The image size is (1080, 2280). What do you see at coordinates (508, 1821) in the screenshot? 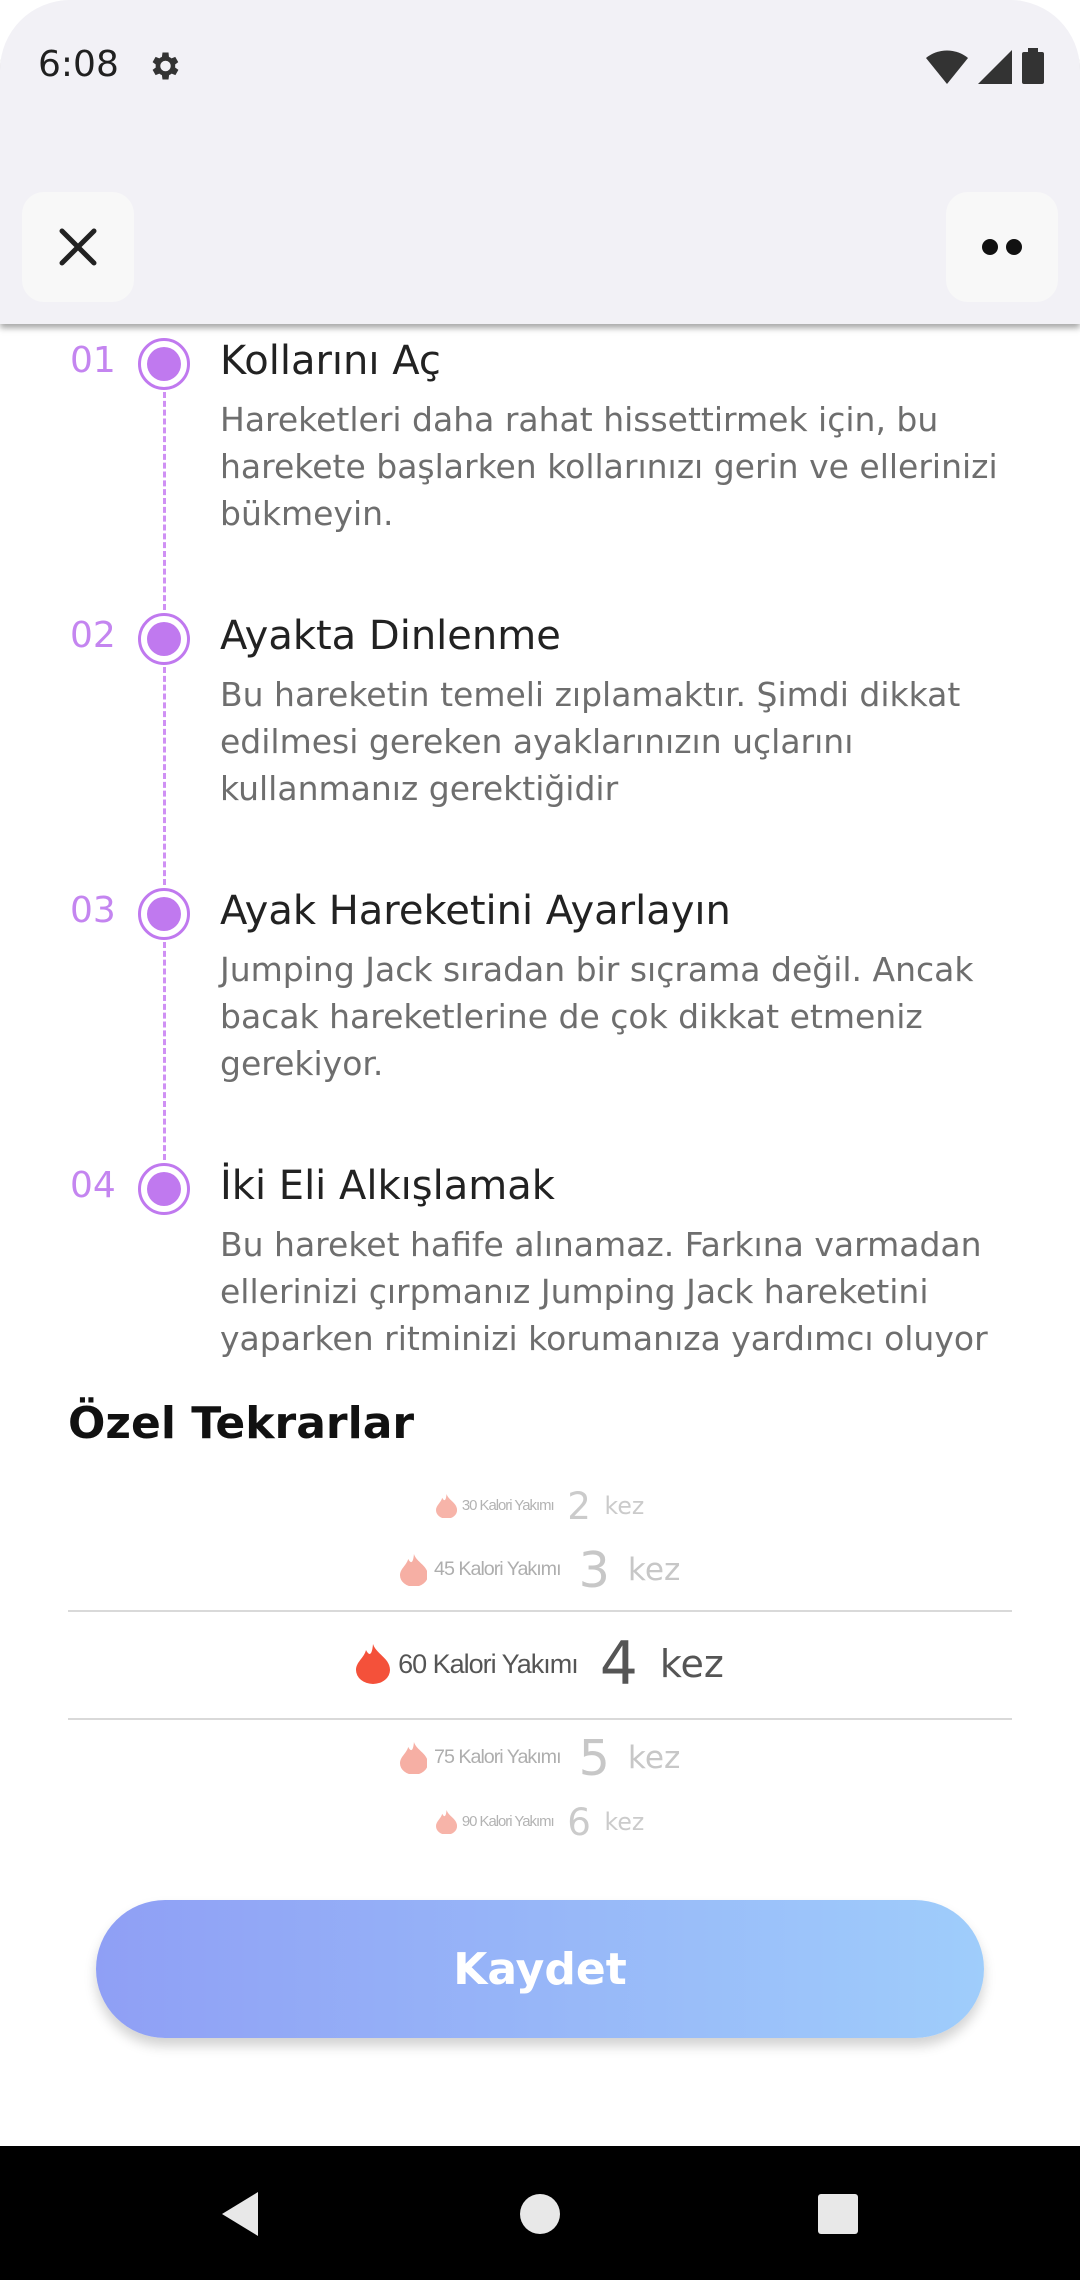
I see `calorie-label: 90 Kalori Yakımı` at bounding box center [508, 1821].